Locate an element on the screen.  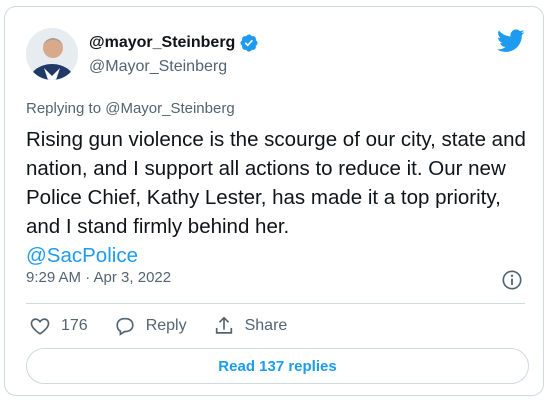
author-handle: @Mayor_Steinberg is located at coordinates (158, 67).